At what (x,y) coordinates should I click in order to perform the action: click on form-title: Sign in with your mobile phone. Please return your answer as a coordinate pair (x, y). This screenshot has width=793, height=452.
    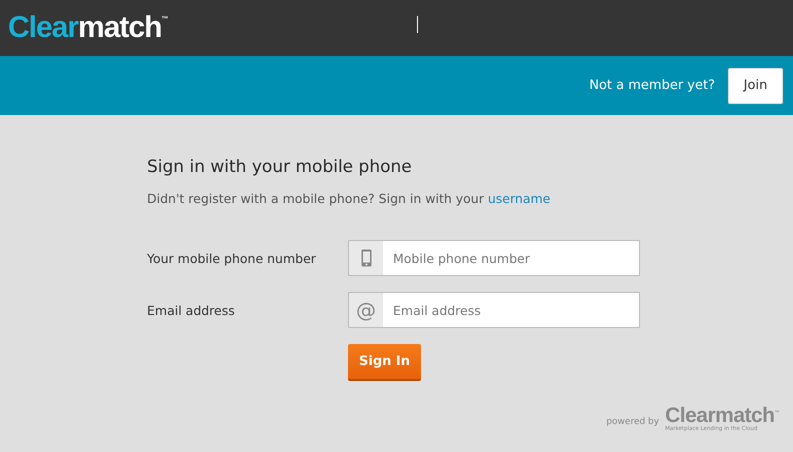
    Looking at the image, I should click on (280, 167).